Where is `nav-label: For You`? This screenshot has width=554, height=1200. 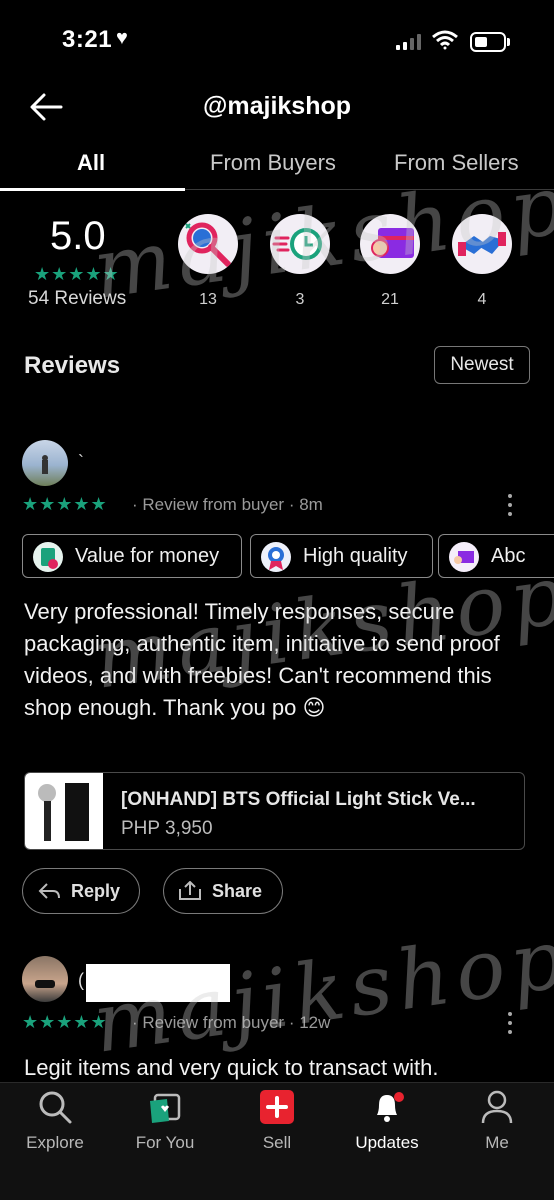 nav-label: For You is located at coordinates (165, 1142).